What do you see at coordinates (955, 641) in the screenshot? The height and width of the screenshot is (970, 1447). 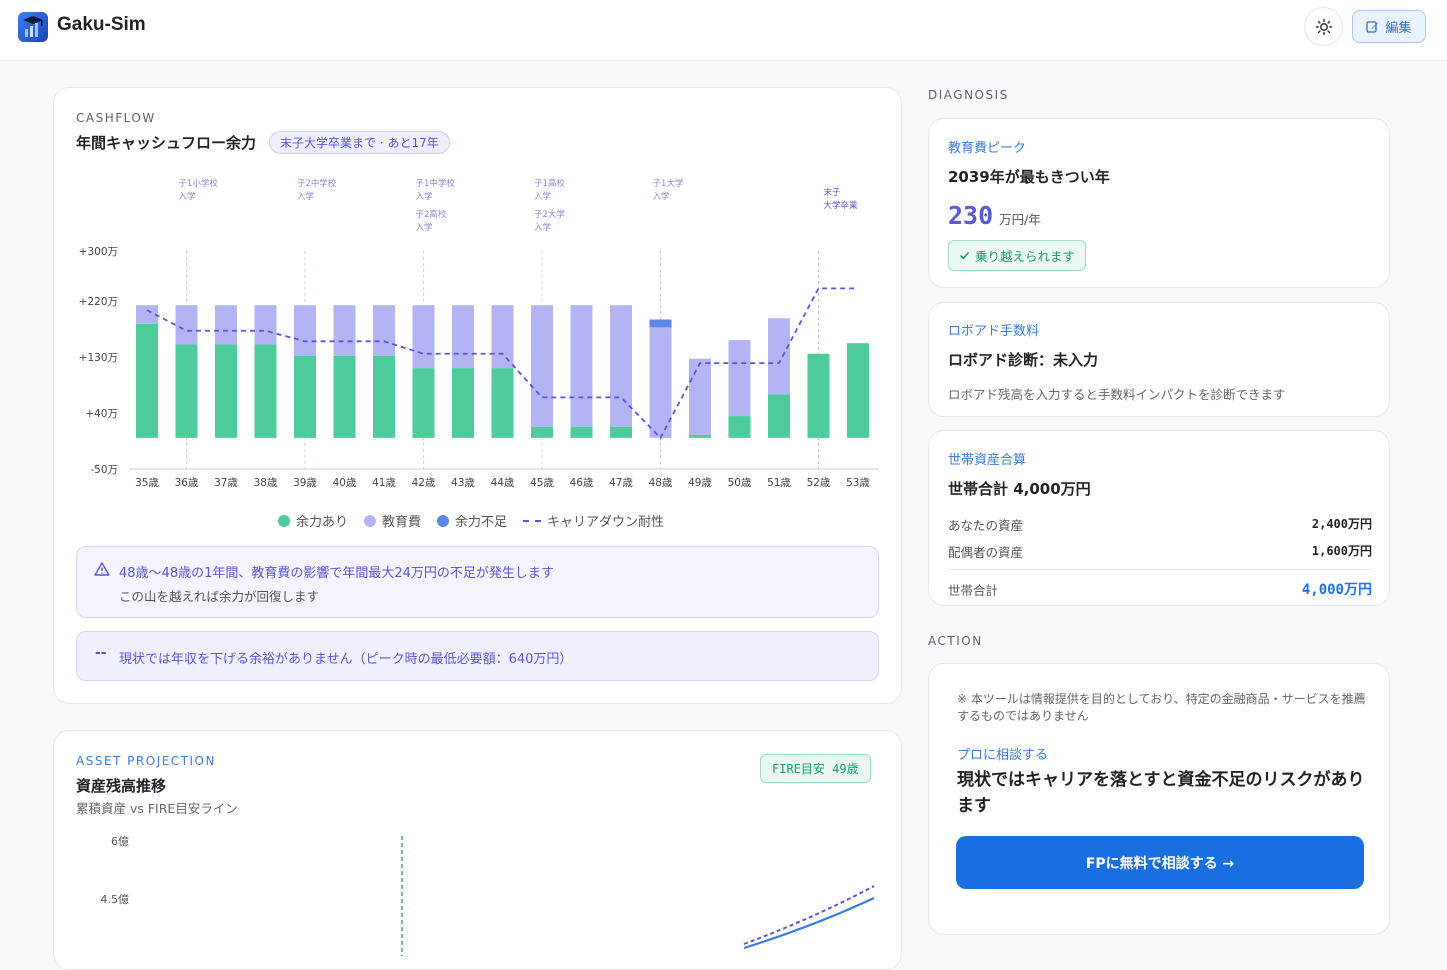 I see `action-label: ACTION` at bounding box center [955, 641].